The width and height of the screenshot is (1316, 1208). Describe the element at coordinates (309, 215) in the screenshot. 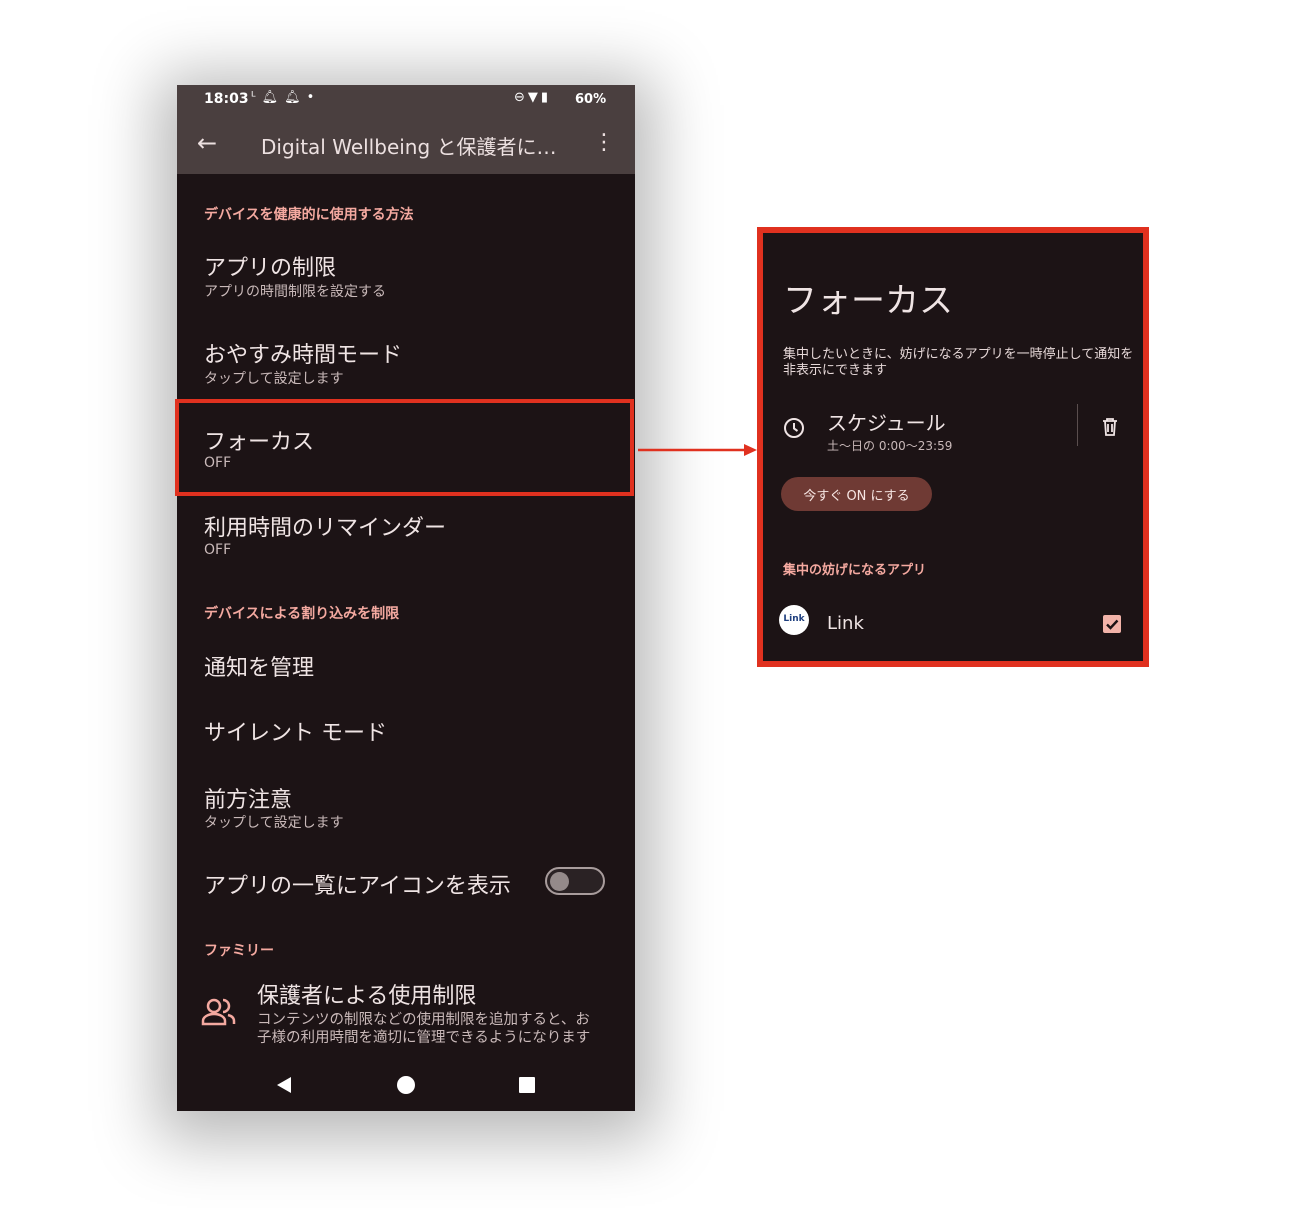

I see `section-wellbeing-header: デバイスを健康的に使用する方法` at that location.